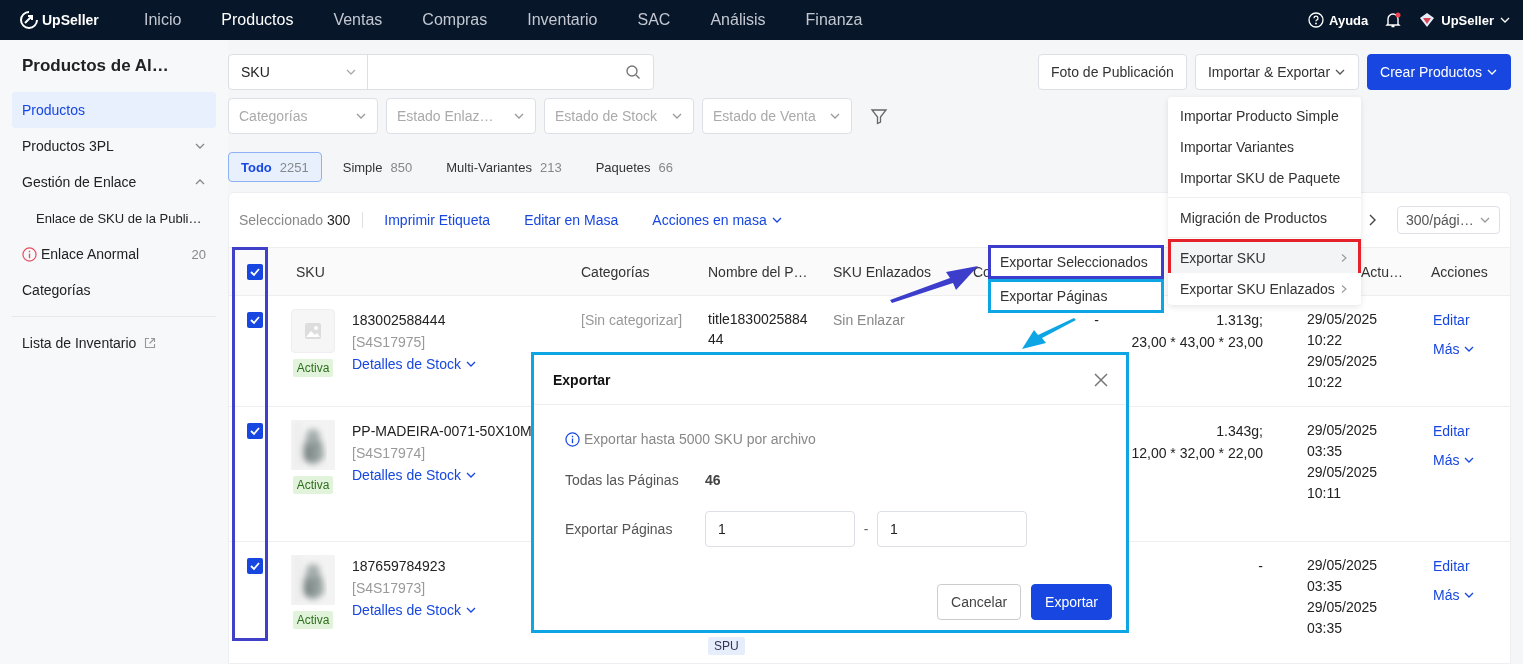 The height and width of the screenshot is (664, 1523). I want to click on tab: Paquetes 66, so click(634, 167).